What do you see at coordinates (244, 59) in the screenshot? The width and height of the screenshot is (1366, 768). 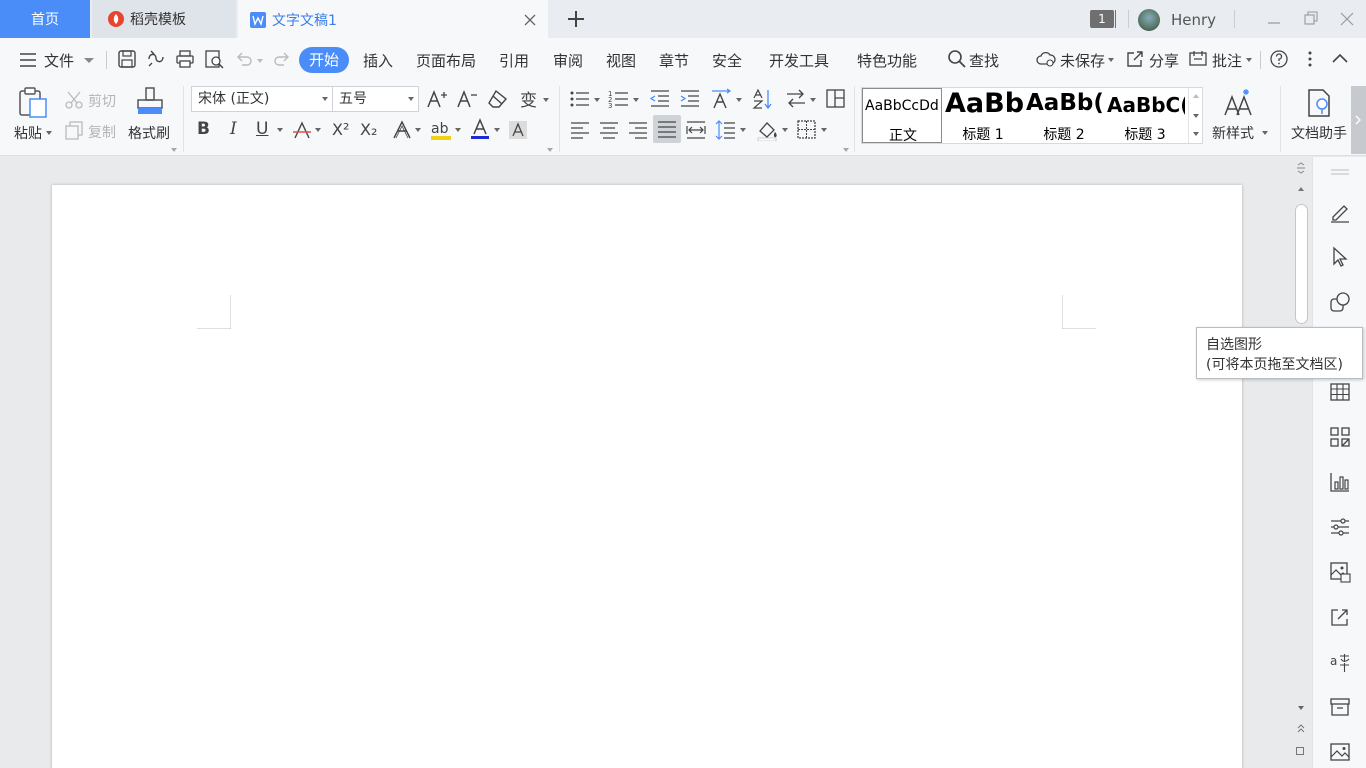 I see `undo-icon` at bounding box center [244, 59].